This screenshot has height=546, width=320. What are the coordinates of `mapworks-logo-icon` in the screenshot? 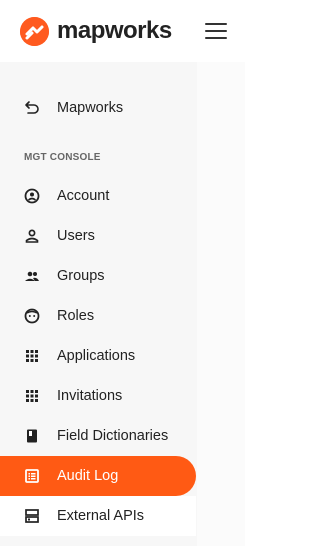 It's located at (34, 31).